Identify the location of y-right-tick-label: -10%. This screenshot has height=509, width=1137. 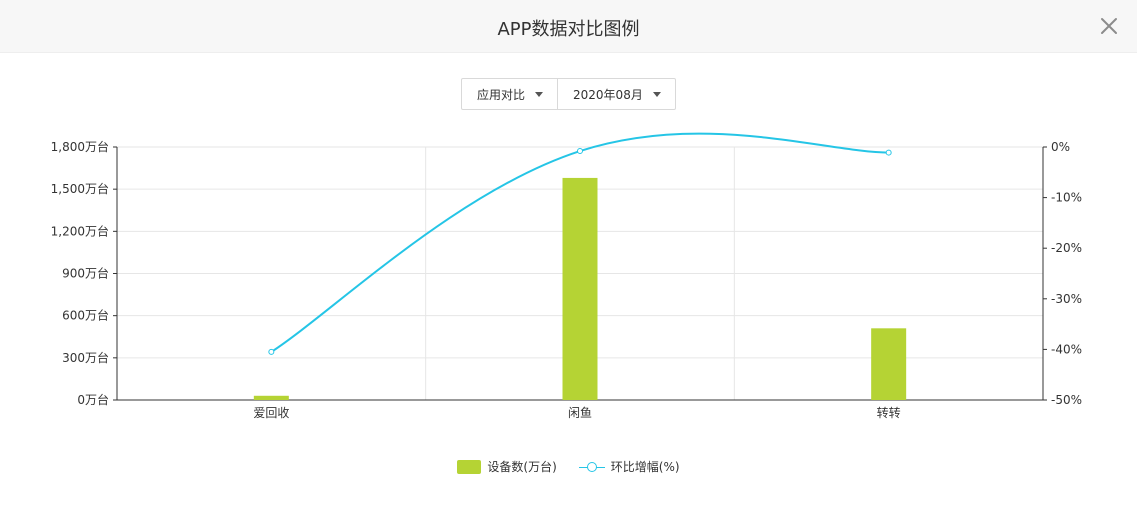
(1066, 198).